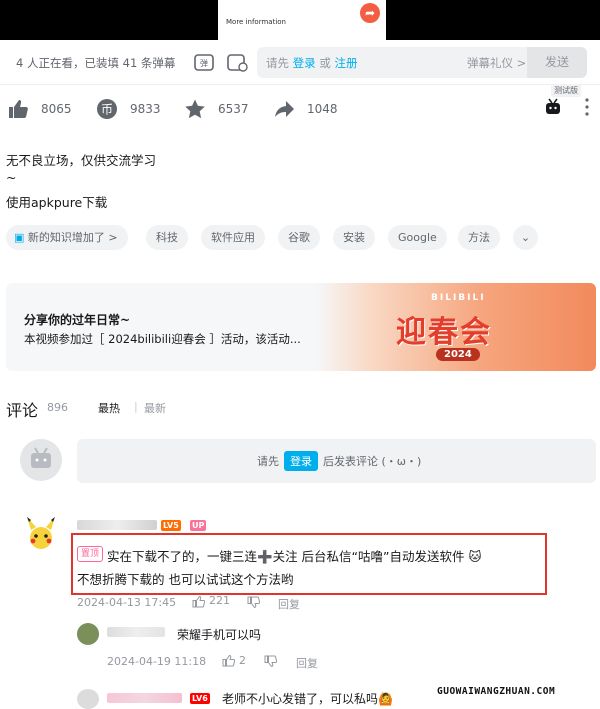 Image resolution: width=600 pixels, height=709 pixels. I want to click on danmaku-toggle-icon: 弹, so click(204, 62).